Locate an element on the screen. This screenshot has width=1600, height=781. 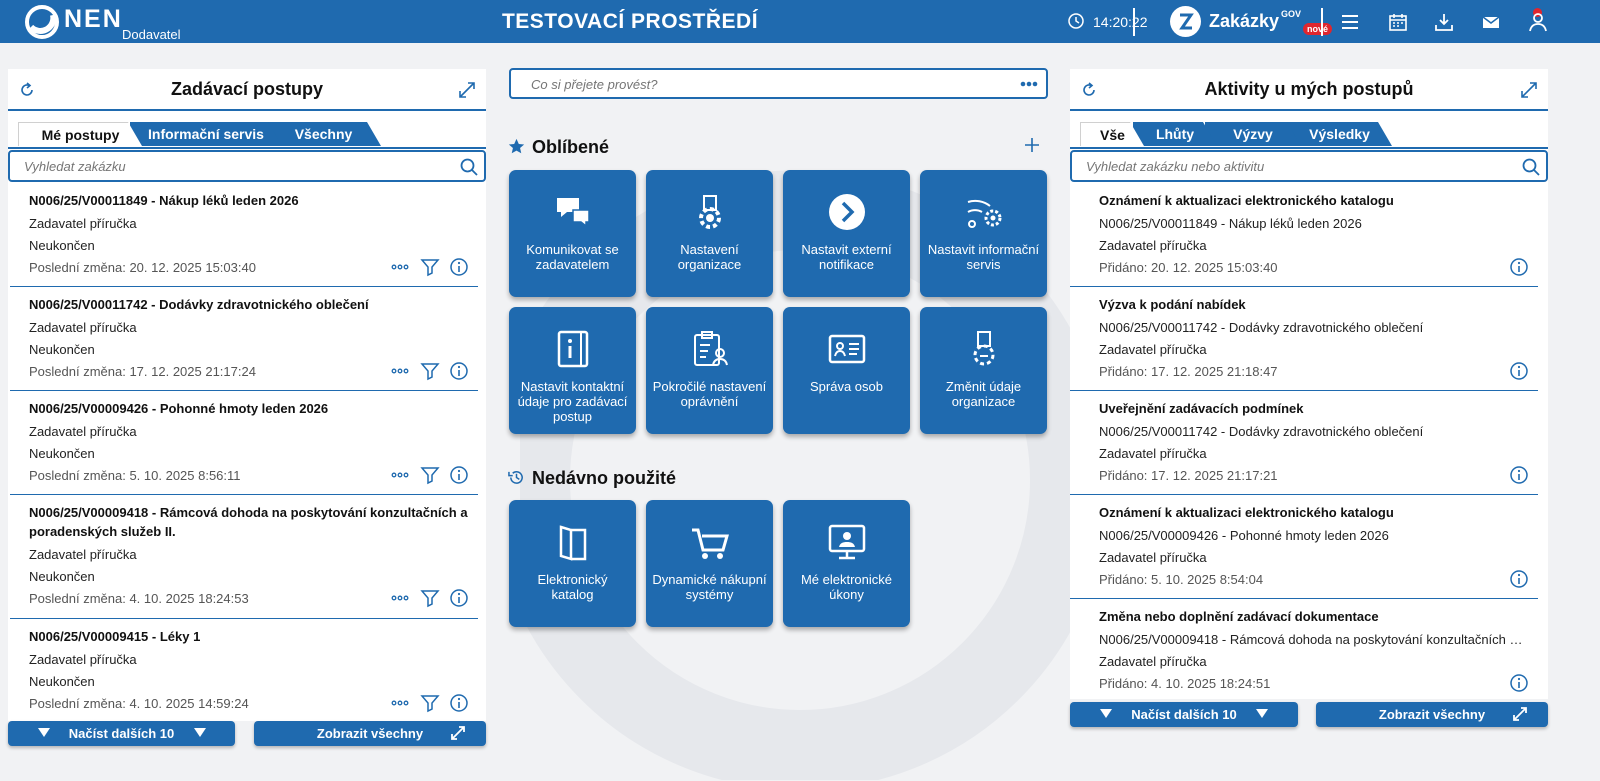
user-icon is located at coordinates (1538, 22).